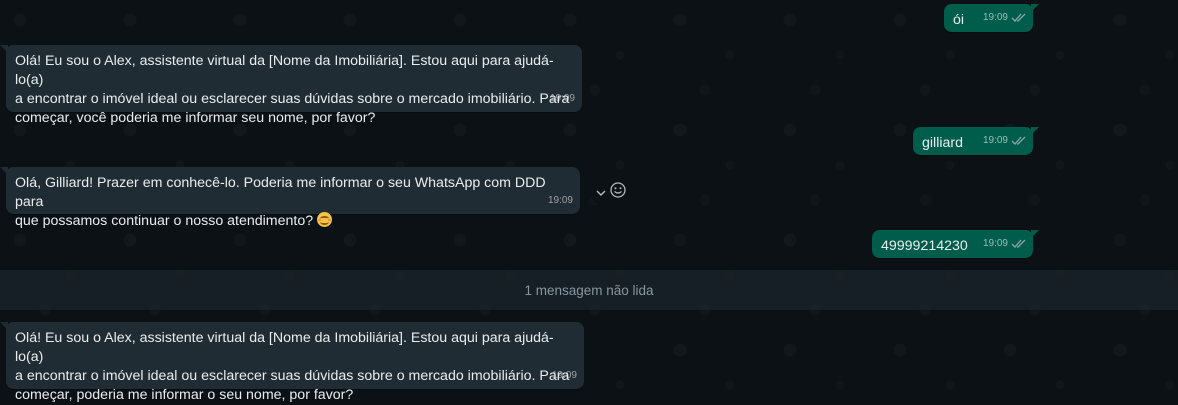 The width and height of the screenshot is (1178, 405). Describe the element at coordinates (924, 246) in the screenshot. I see `message-text: 49999214230` at that location.